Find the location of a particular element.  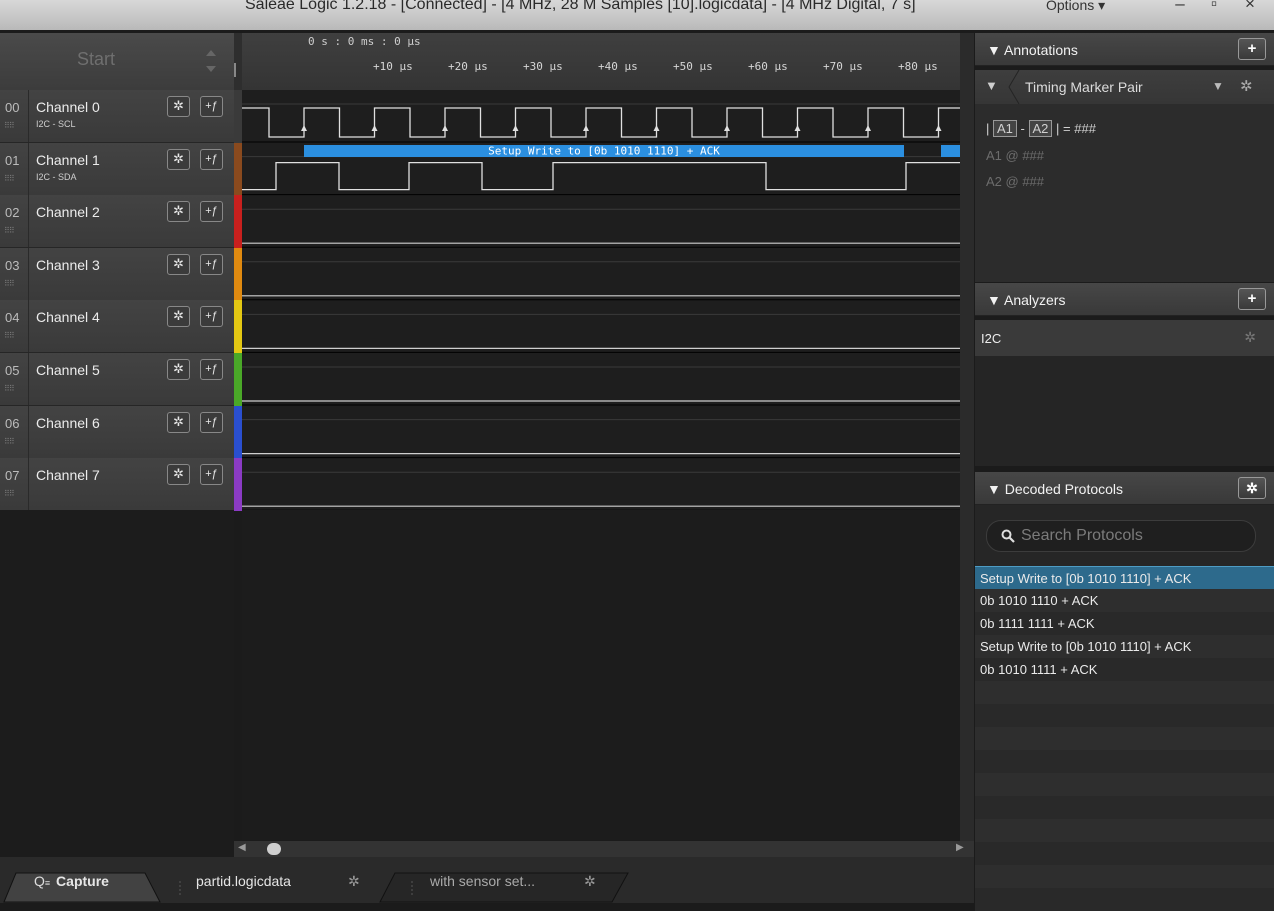

add-analyzer-button: + is located at coordinates (1252, 299).